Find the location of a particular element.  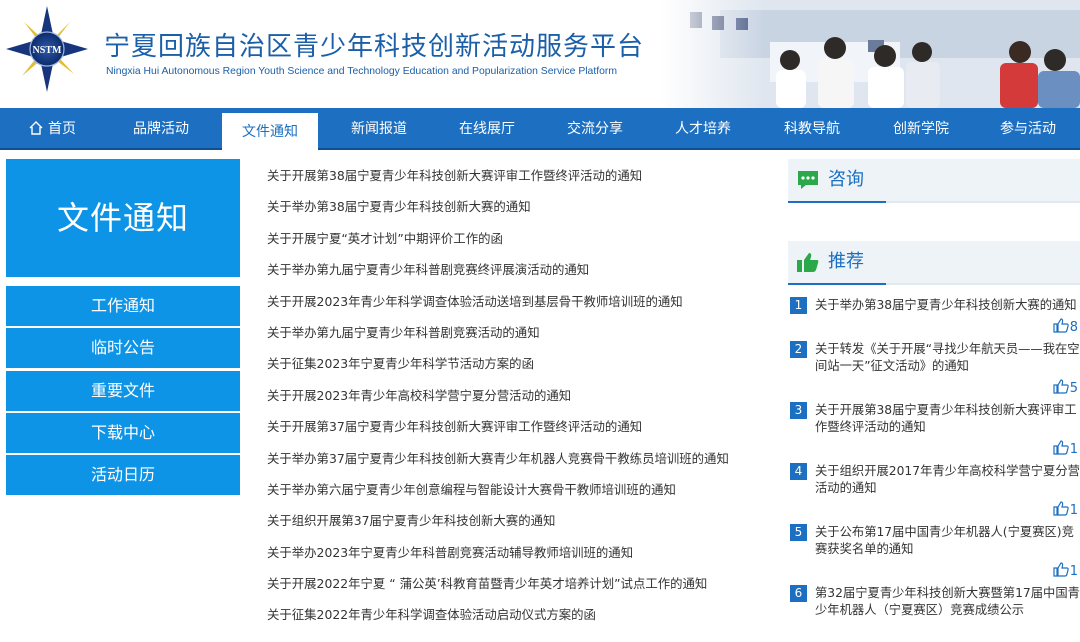

side-item-important-documents: 重要文件 is located at coordinates (123, 390).